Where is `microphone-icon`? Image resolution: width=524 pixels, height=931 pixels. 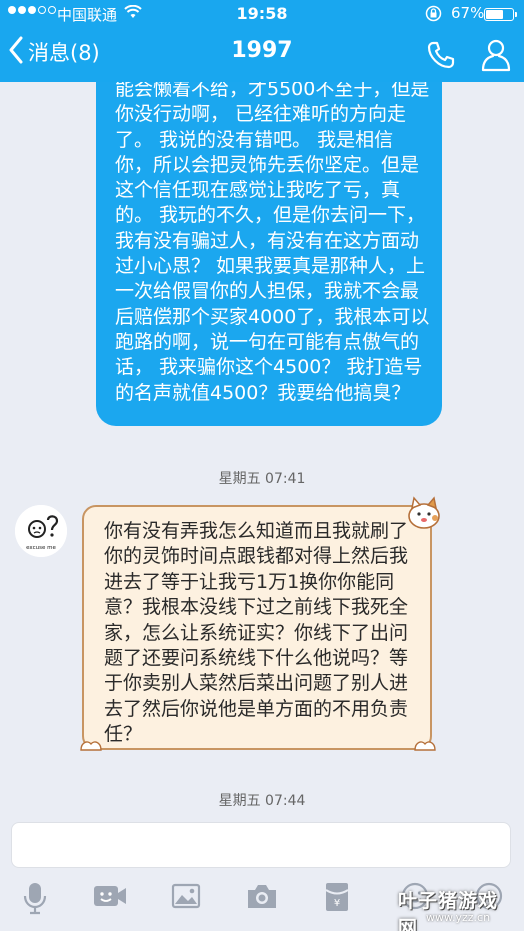
microphone-icon is located at coordinates (35, 901).